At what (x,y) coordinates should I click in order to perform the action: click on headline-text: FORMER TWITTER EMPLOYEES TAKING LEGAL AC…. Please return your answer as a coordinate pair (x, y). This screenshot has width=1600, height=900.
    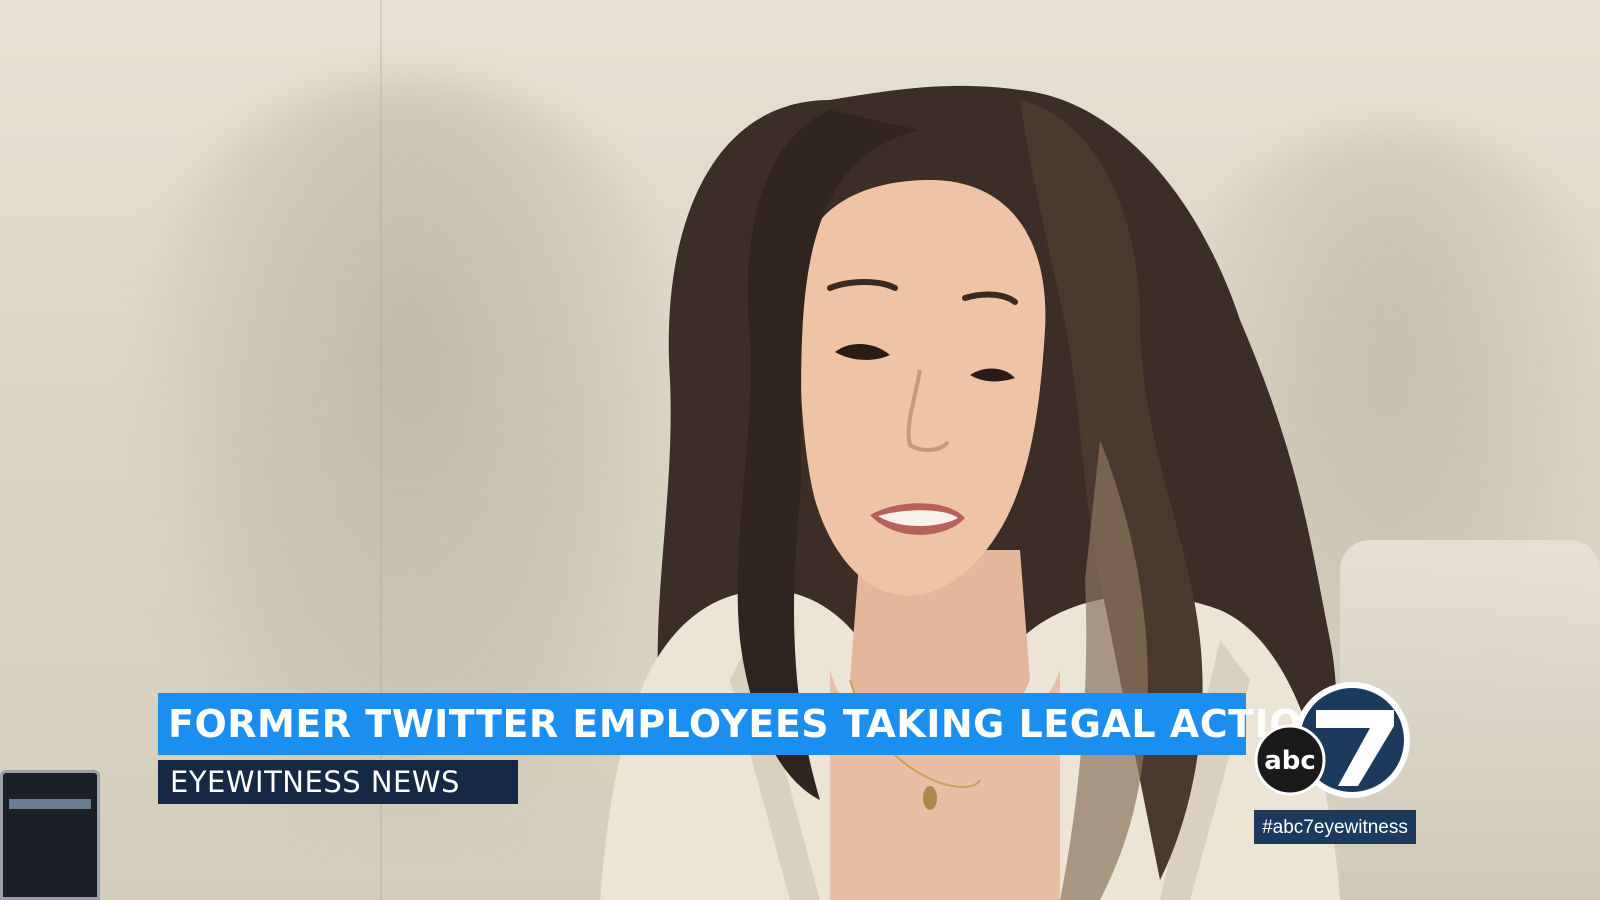
    Looking at the image, I should click on (751, 724).